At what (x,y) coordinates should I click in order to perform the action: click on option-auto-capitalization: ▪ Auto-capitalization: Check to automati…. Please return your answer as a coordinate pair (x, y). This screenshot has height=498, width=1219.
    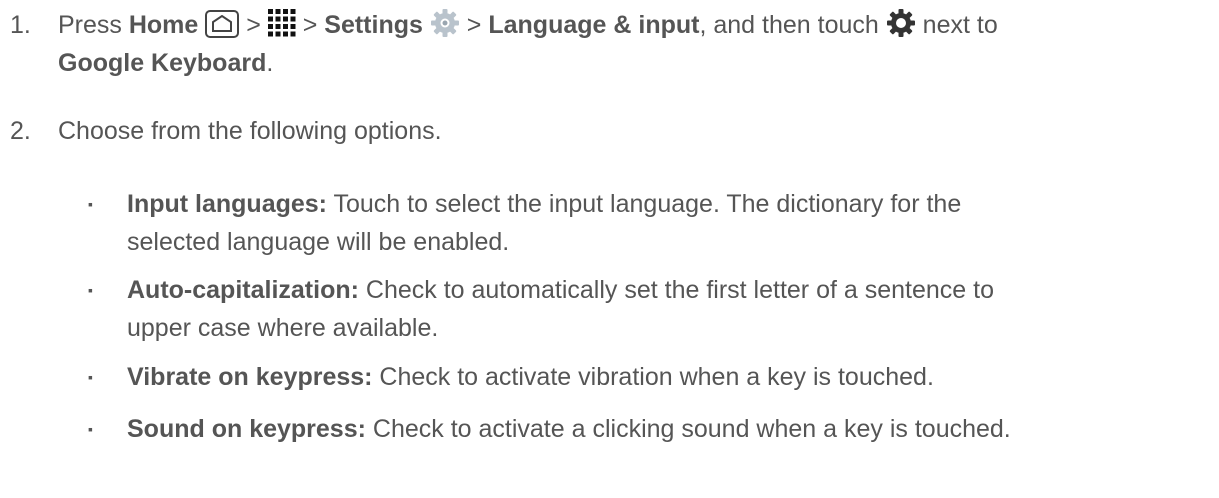
    Looking at the image, I should click on (647, 309).